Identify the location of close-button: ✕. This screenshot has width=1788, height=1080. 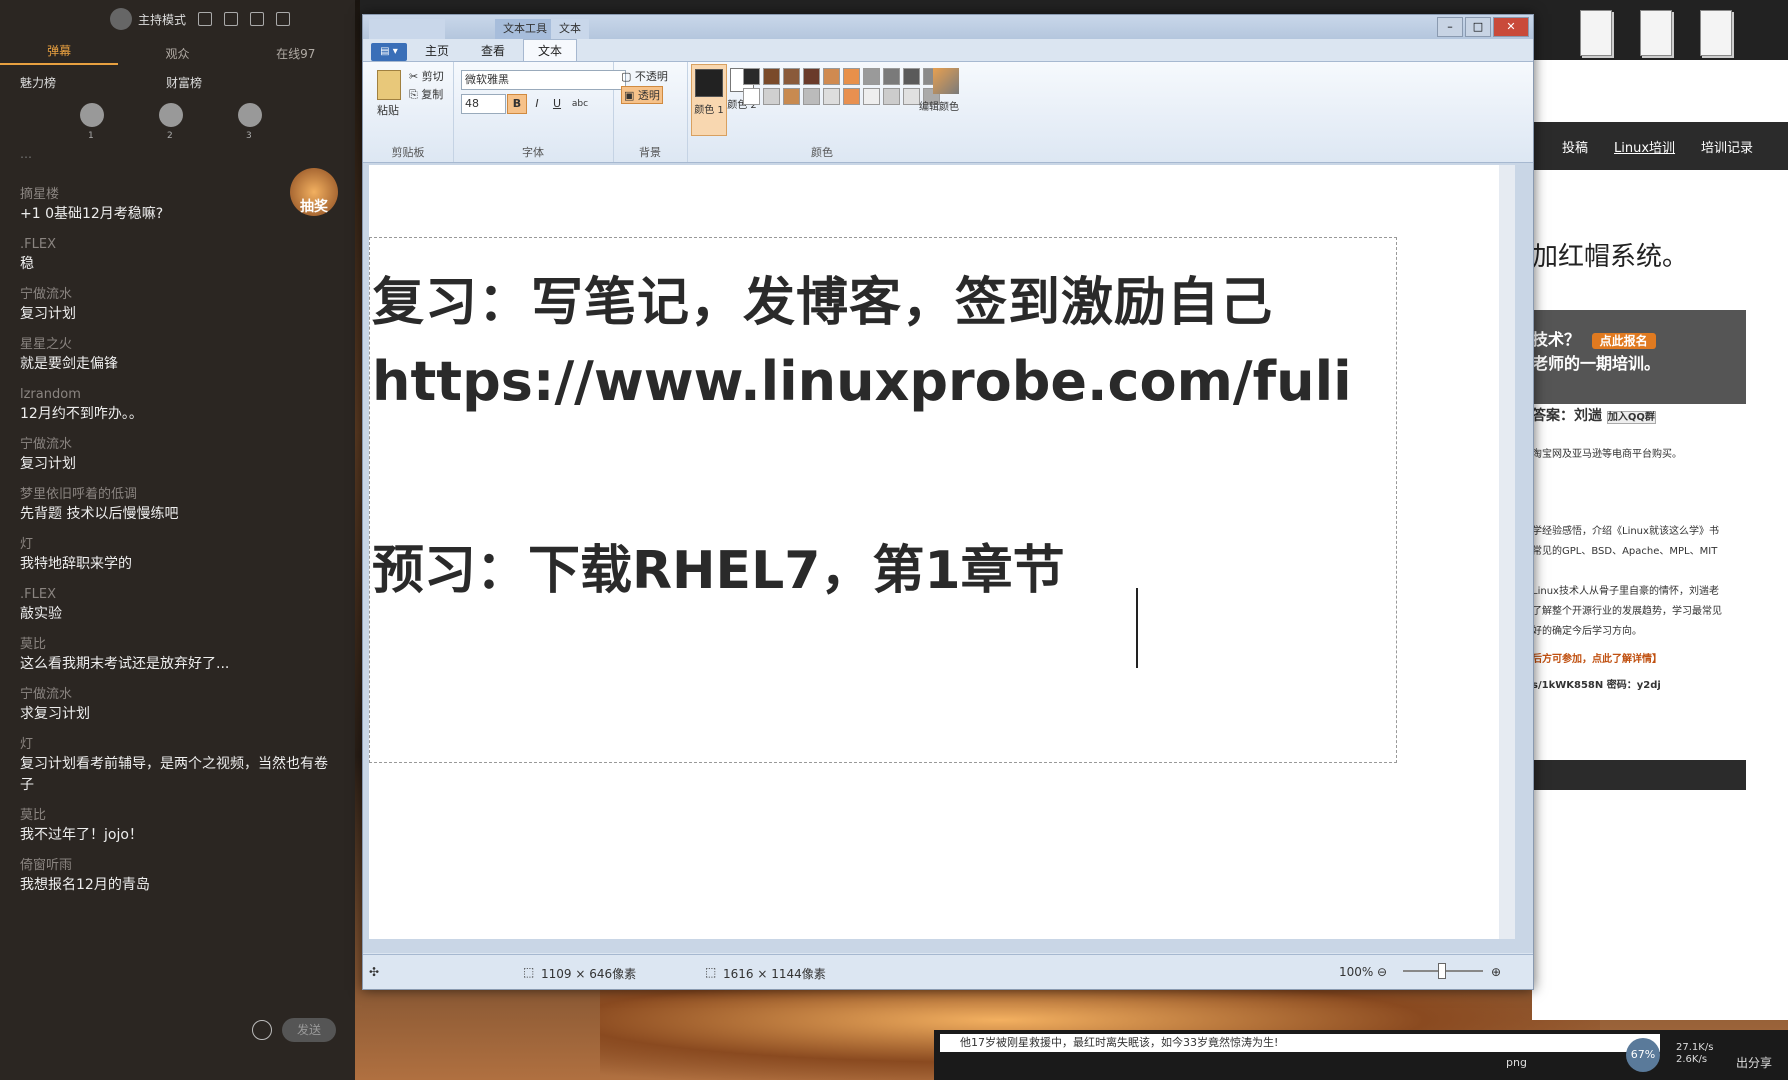
(1511, 27).